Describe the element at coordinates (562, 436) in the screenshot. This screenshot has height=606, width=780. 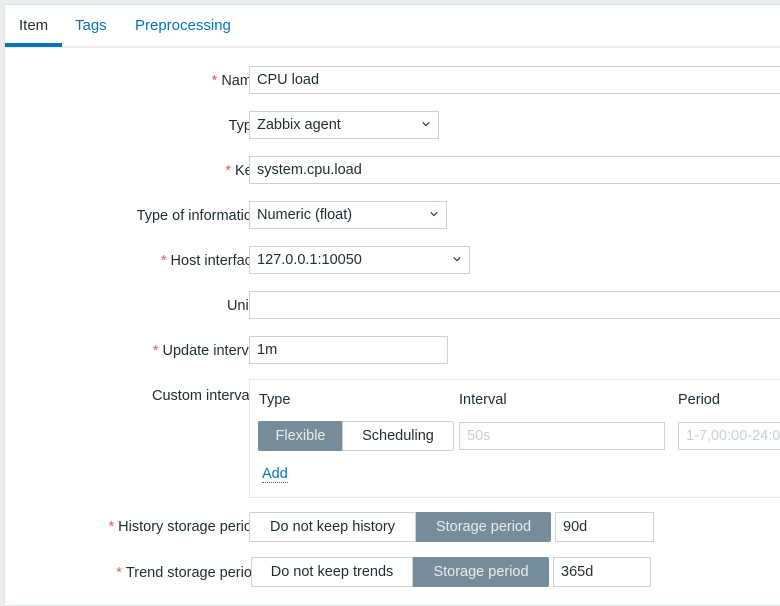
I see `interval-input: 50s` at that location.